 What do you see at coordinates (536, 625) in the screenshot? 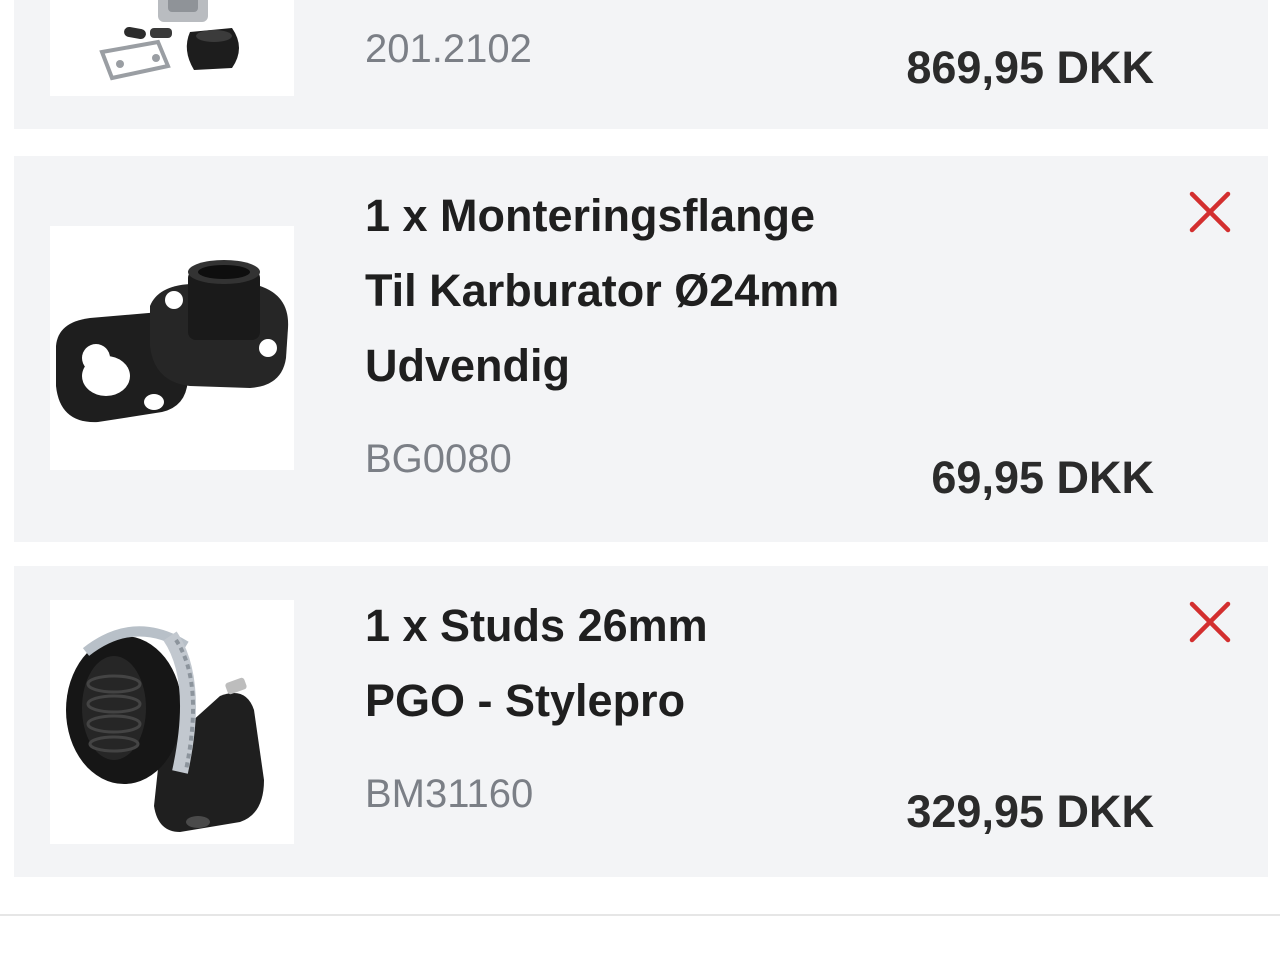
I see `product-title-line: 1 x Studs 26mm` at bounding box center [536, 625].